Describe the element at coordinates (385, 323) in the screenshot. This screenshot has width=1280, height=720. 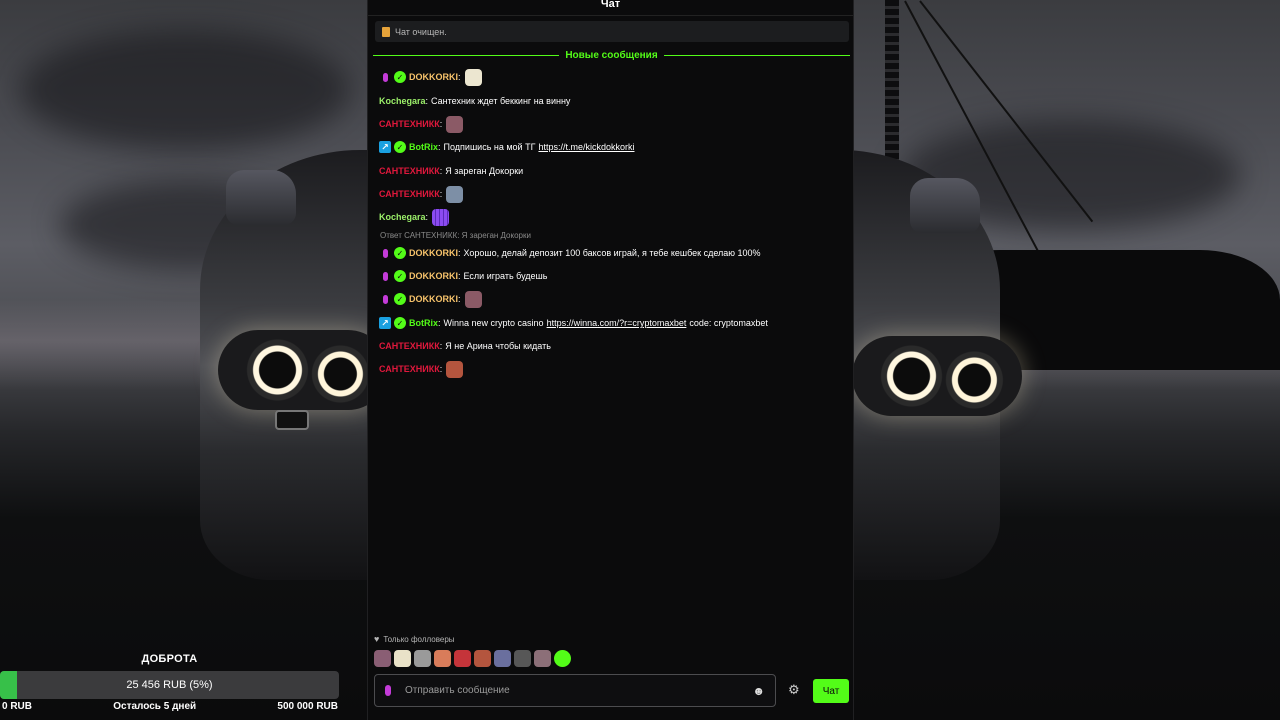
I see `bot-badge-icon: ↗` at that location.